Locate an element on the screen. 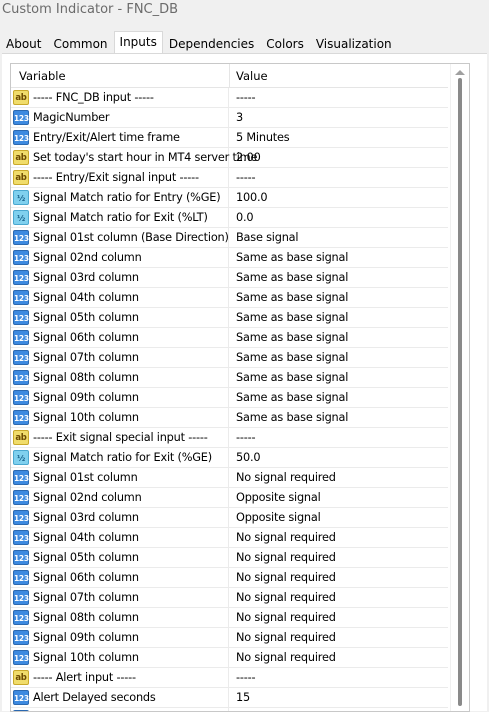 The width and height of the screenshot is (489, 712). table-row: 123 Signal 02nd column Same as base signal is located at coordinates (229, 258).